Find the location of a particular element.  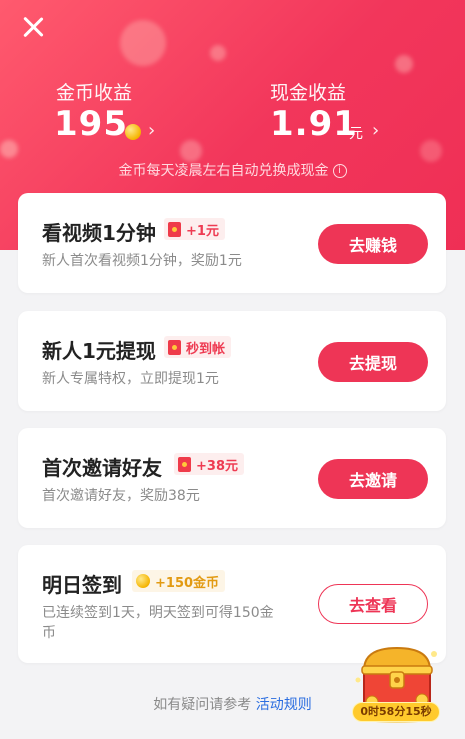

cash-unit: 元 is located at coordinates (356, 134).